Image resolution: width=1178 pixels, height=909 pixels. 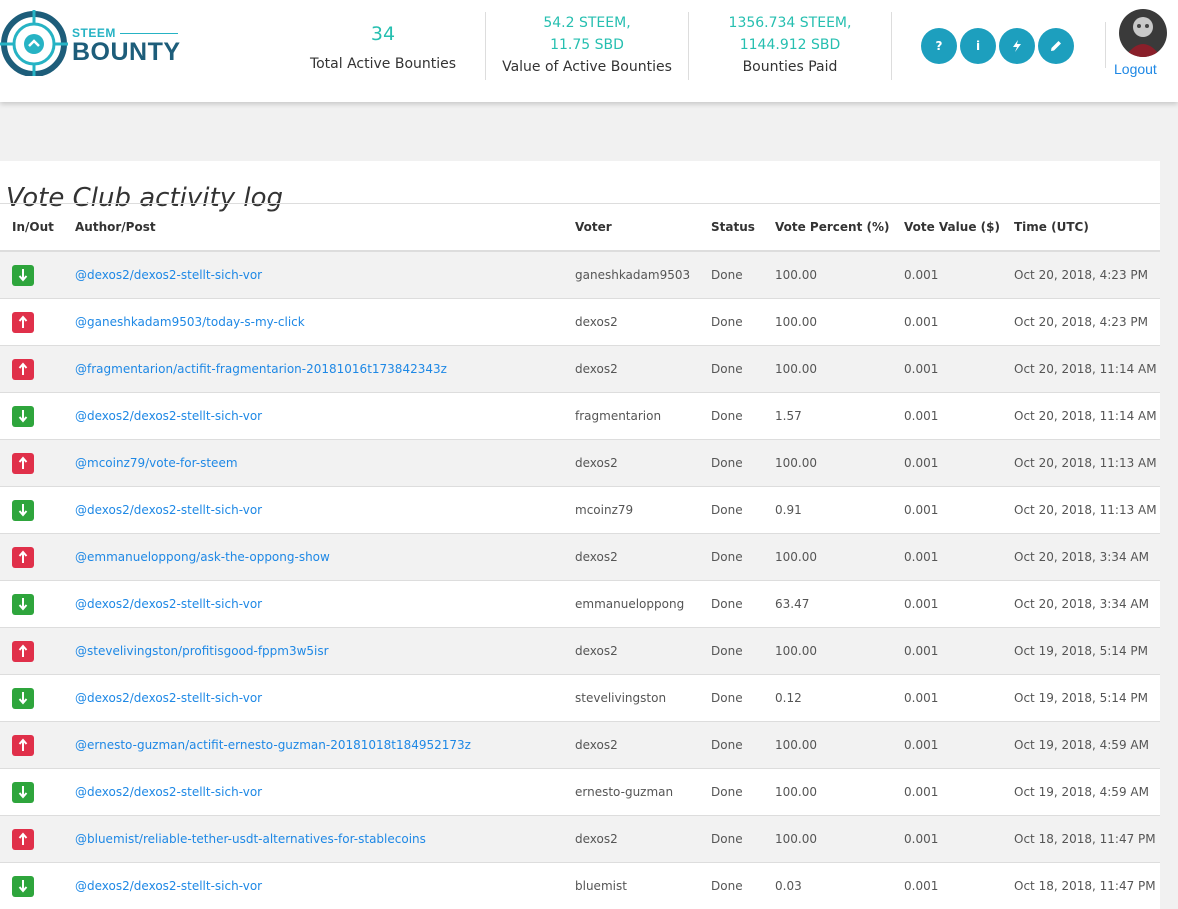 I want to click on target-logo-icon, so click(x=34, y=42).